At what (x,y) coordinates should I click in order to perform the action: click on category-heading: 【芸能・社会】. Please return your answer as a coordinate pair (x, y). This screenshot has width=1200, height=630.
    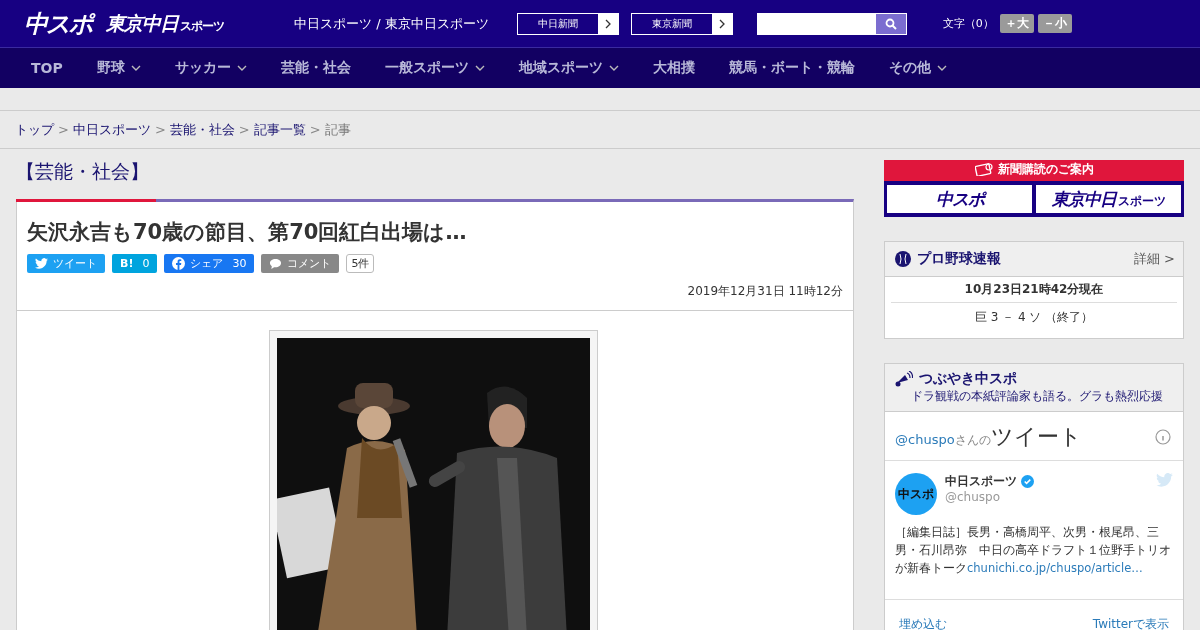
    Looking at the image, I should click on (83, 171).